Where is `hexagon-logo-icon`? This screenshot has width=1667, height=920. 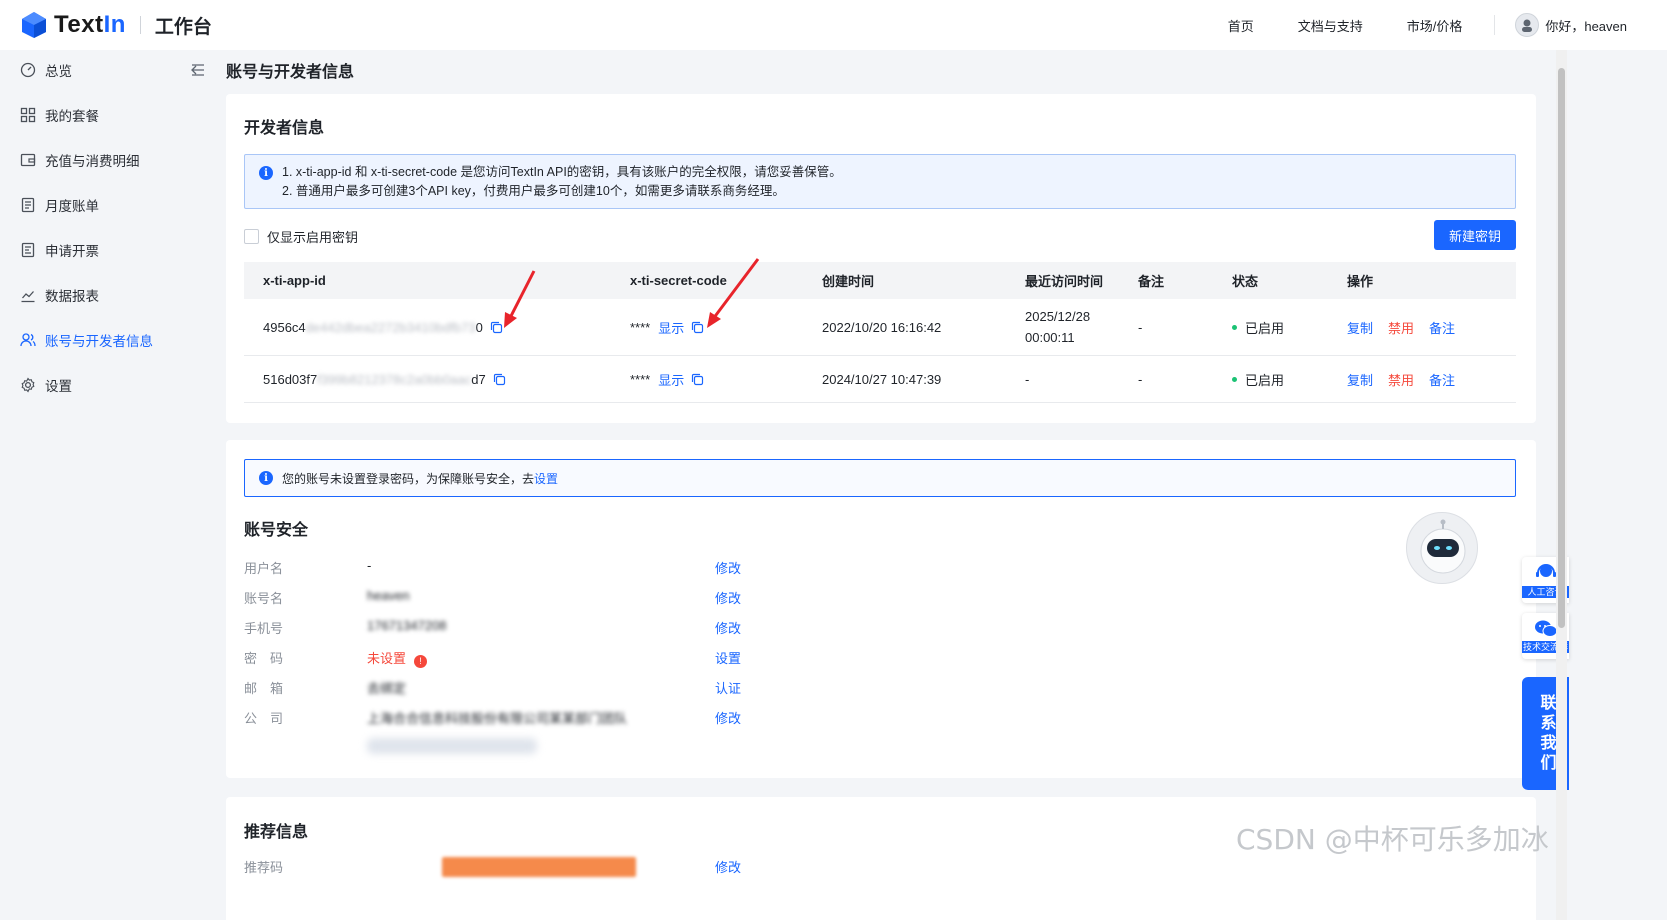
hexagon-logo-icon is located at coordinates (34, 25).